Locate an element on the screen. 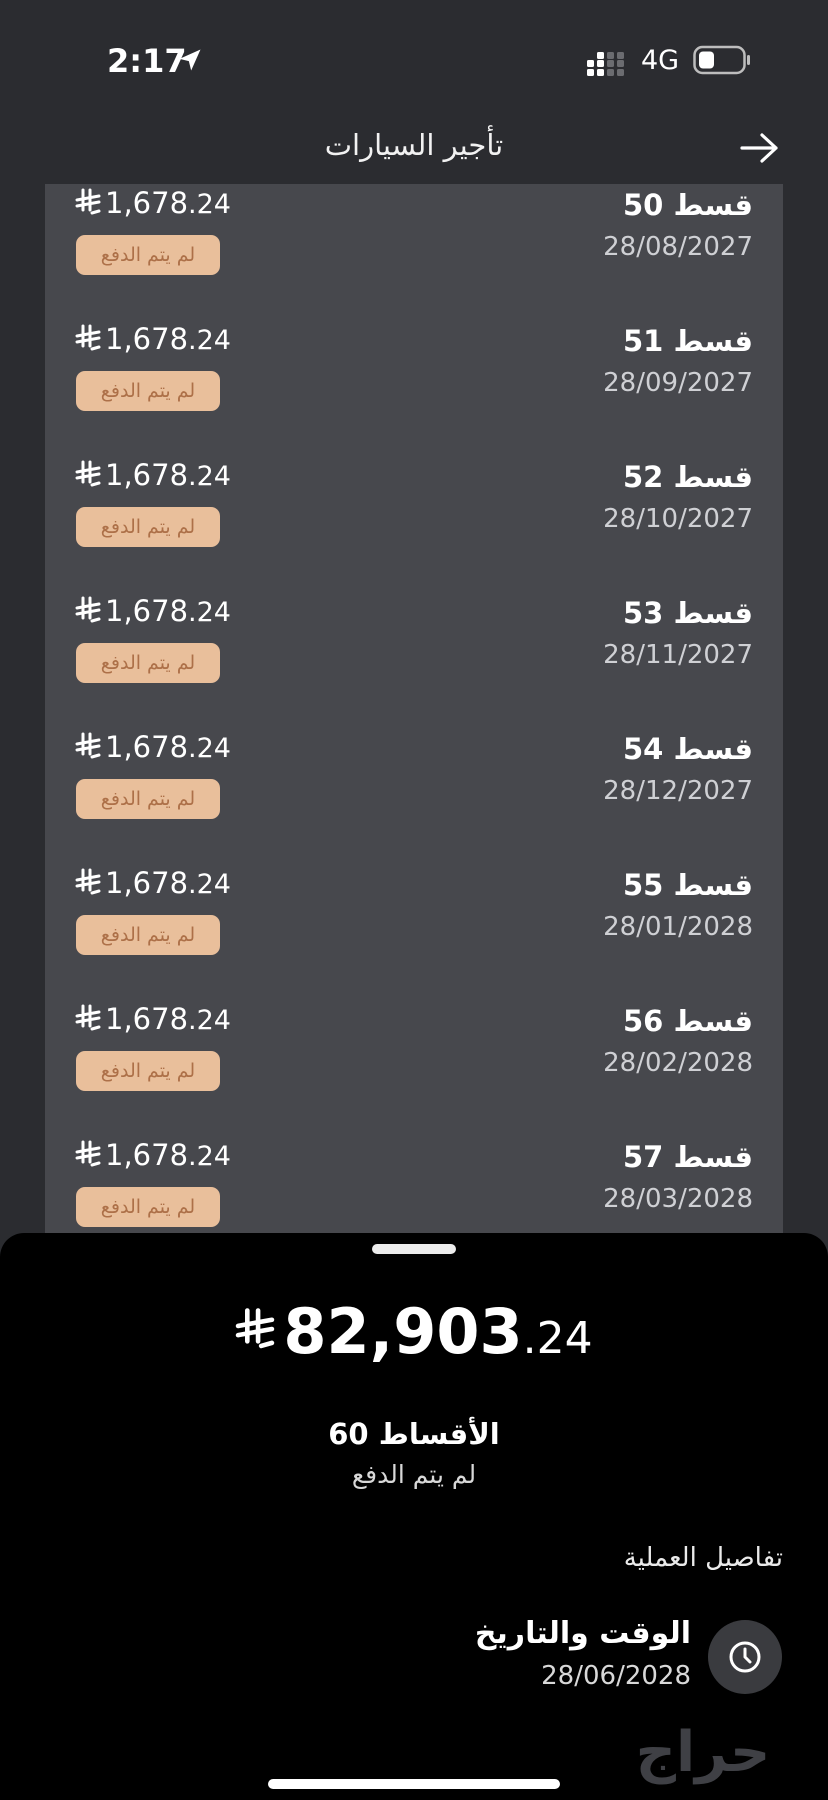 The height and width of the screenshot is (1800, 828). header: تأجير السيارات is located at coordinates (414, 147).